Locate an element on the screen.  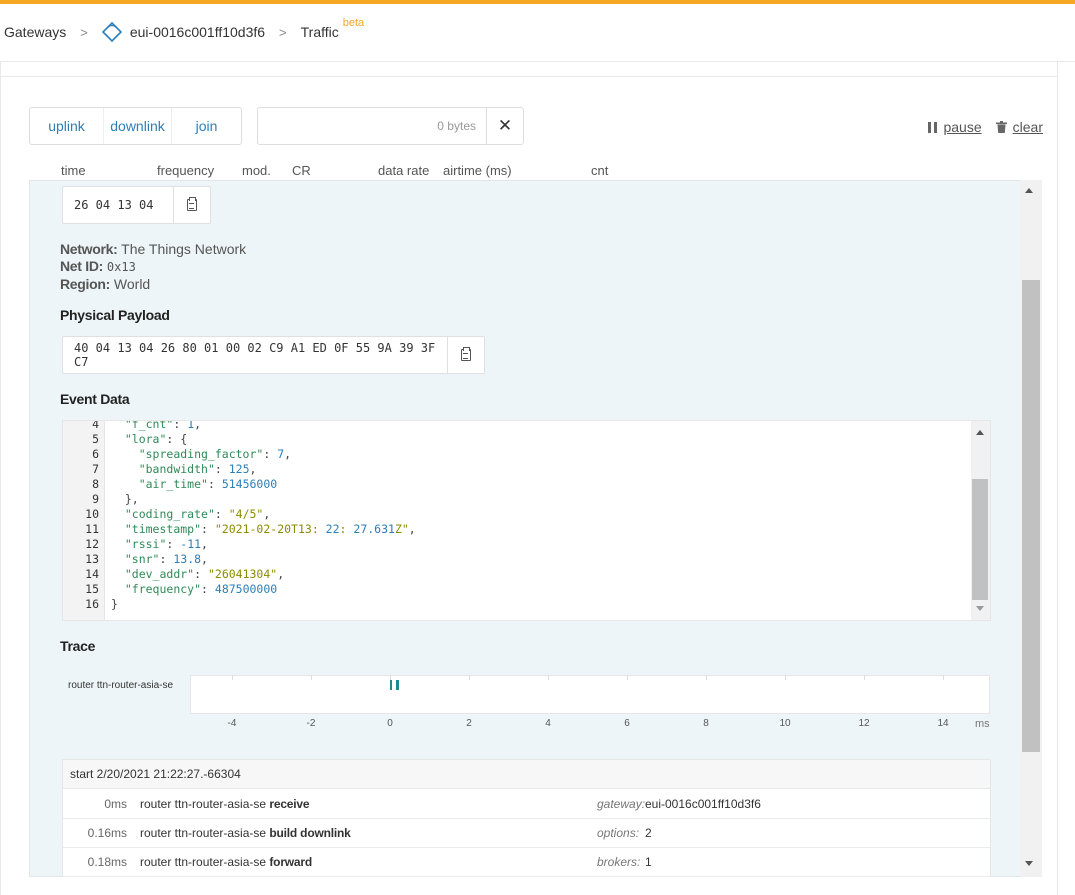
trace-timeline is located at coordinates (590, 694).